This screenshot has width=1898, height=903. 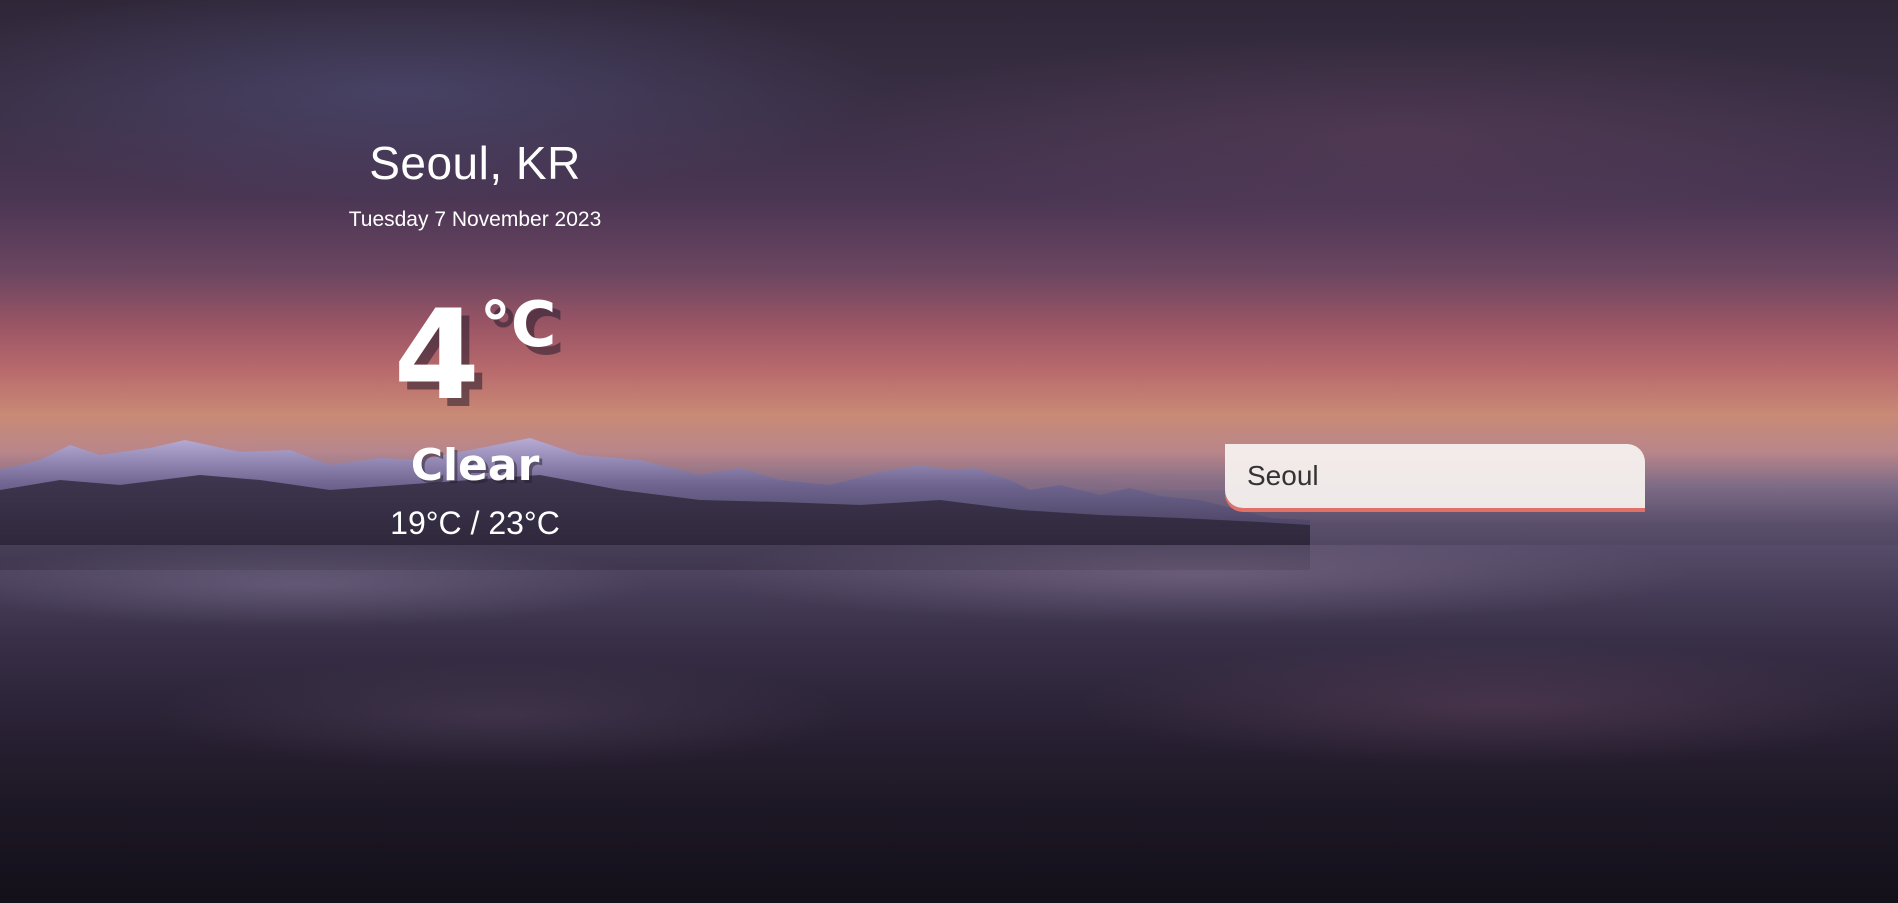 I want to click on city-search-input, so click(x=1435, y=476).